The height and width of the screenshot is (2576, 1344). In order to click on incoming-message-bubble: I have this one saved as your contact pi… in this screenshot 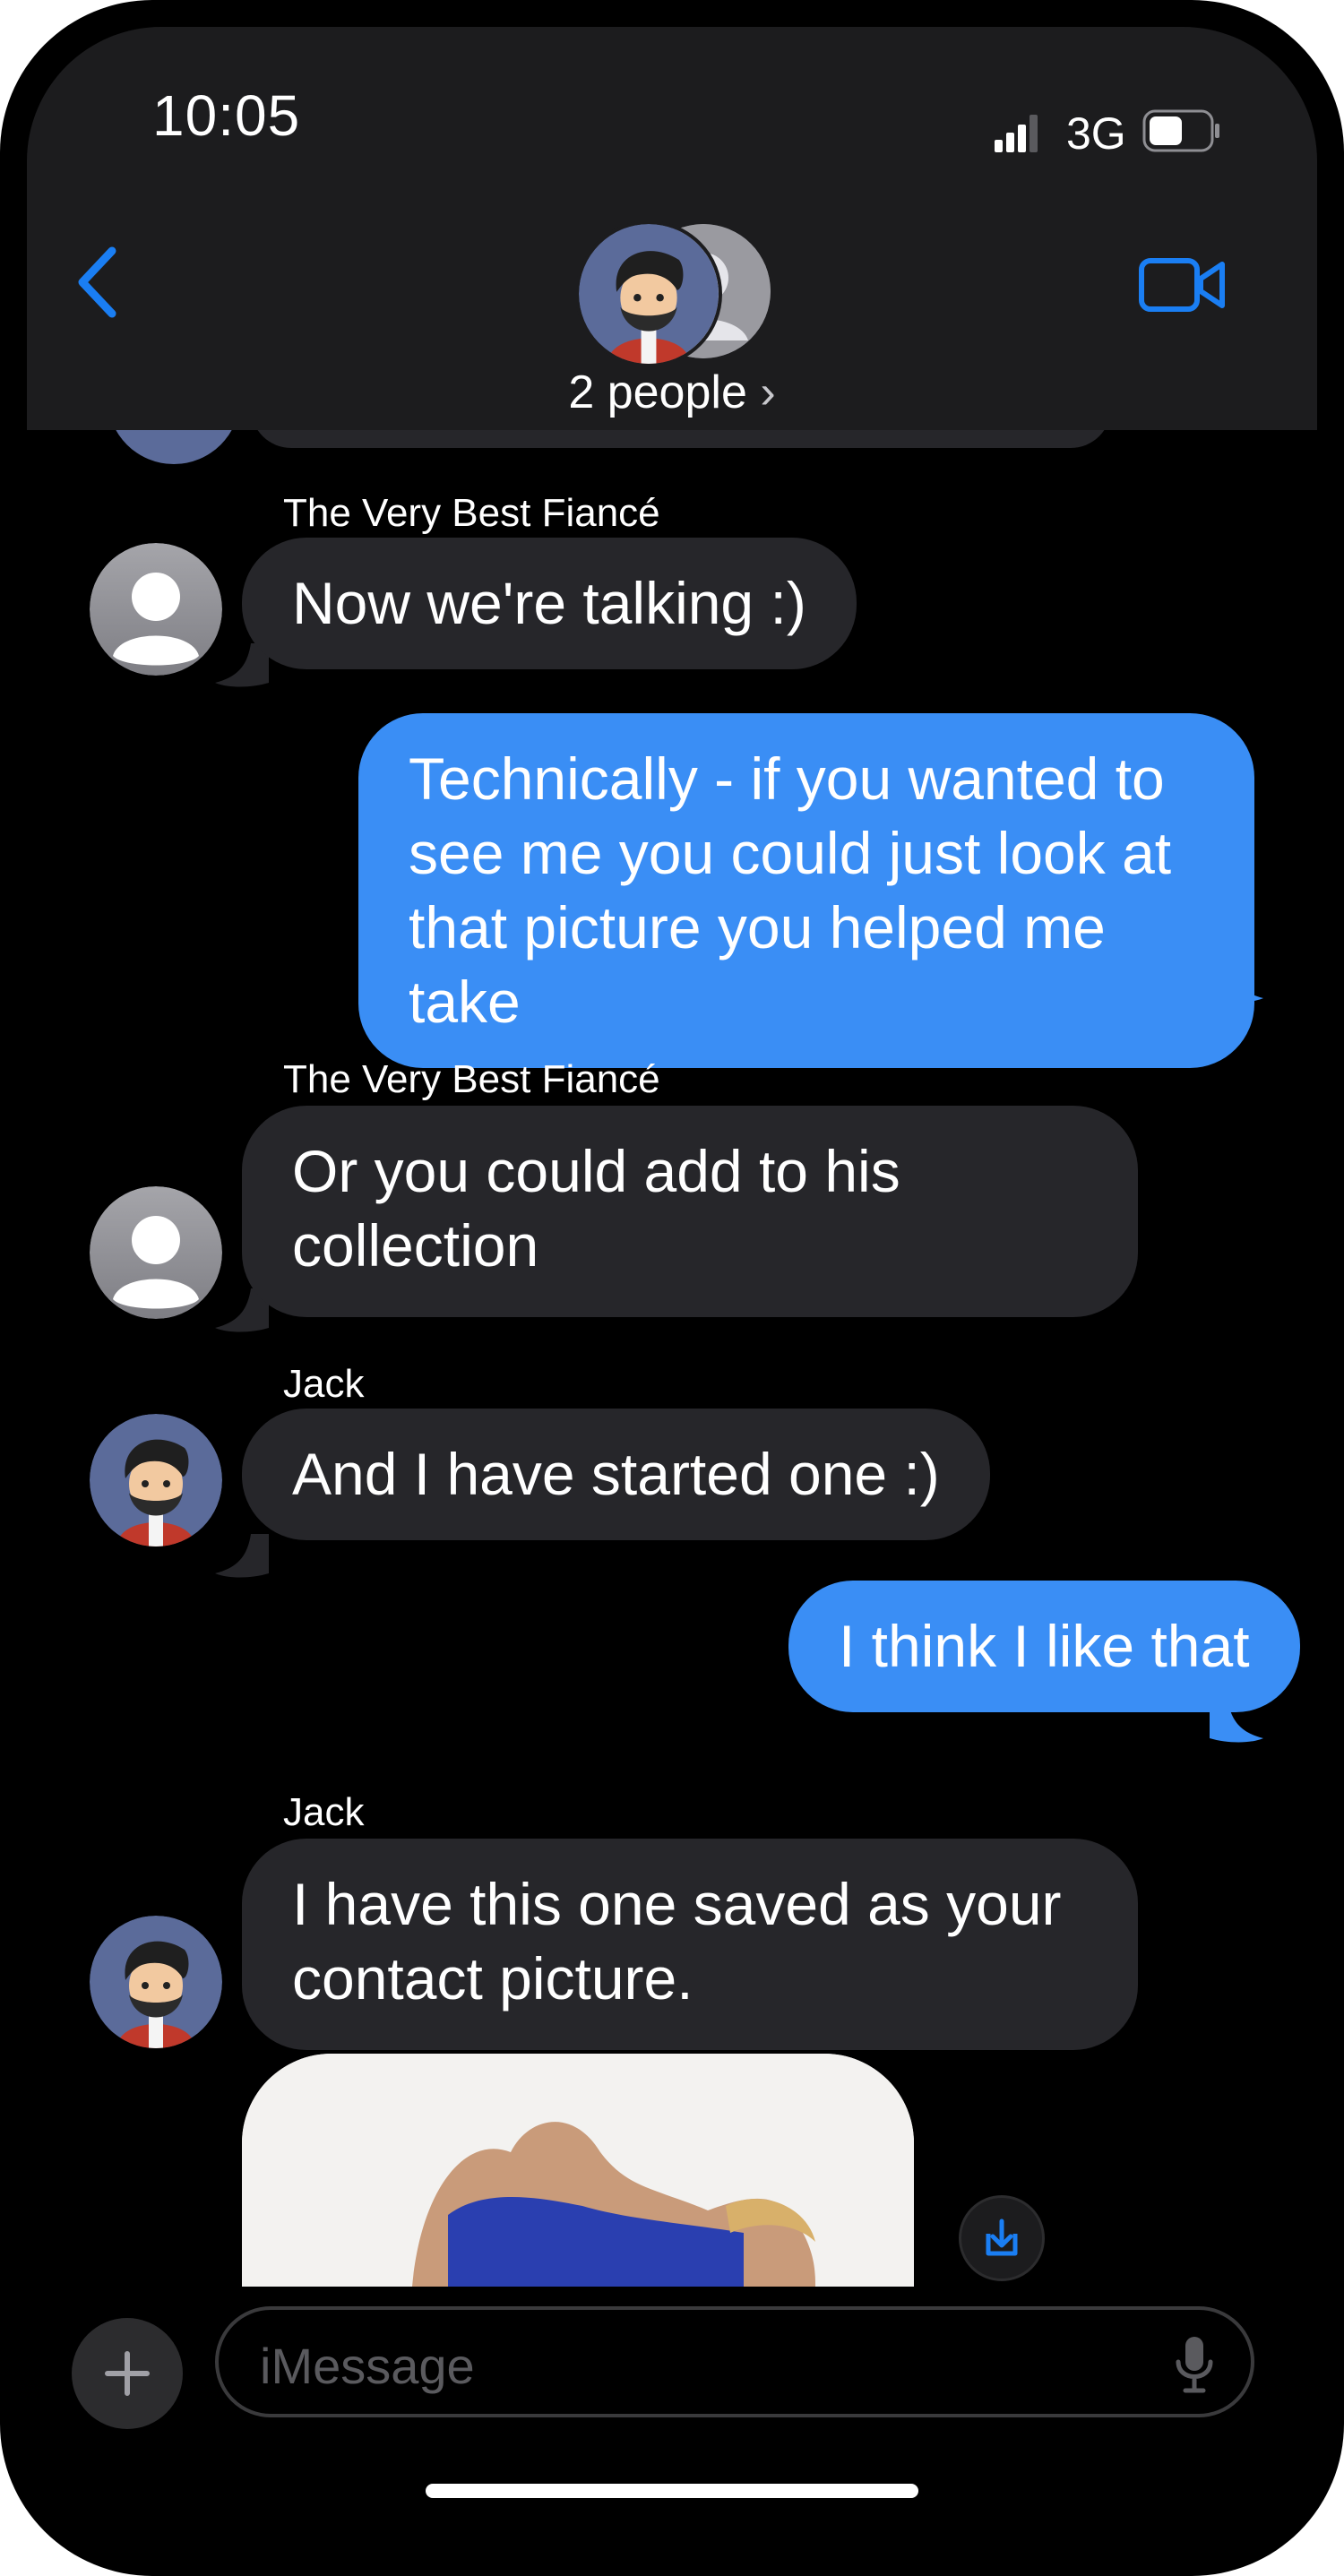, I will do `click(690, 1945)`.